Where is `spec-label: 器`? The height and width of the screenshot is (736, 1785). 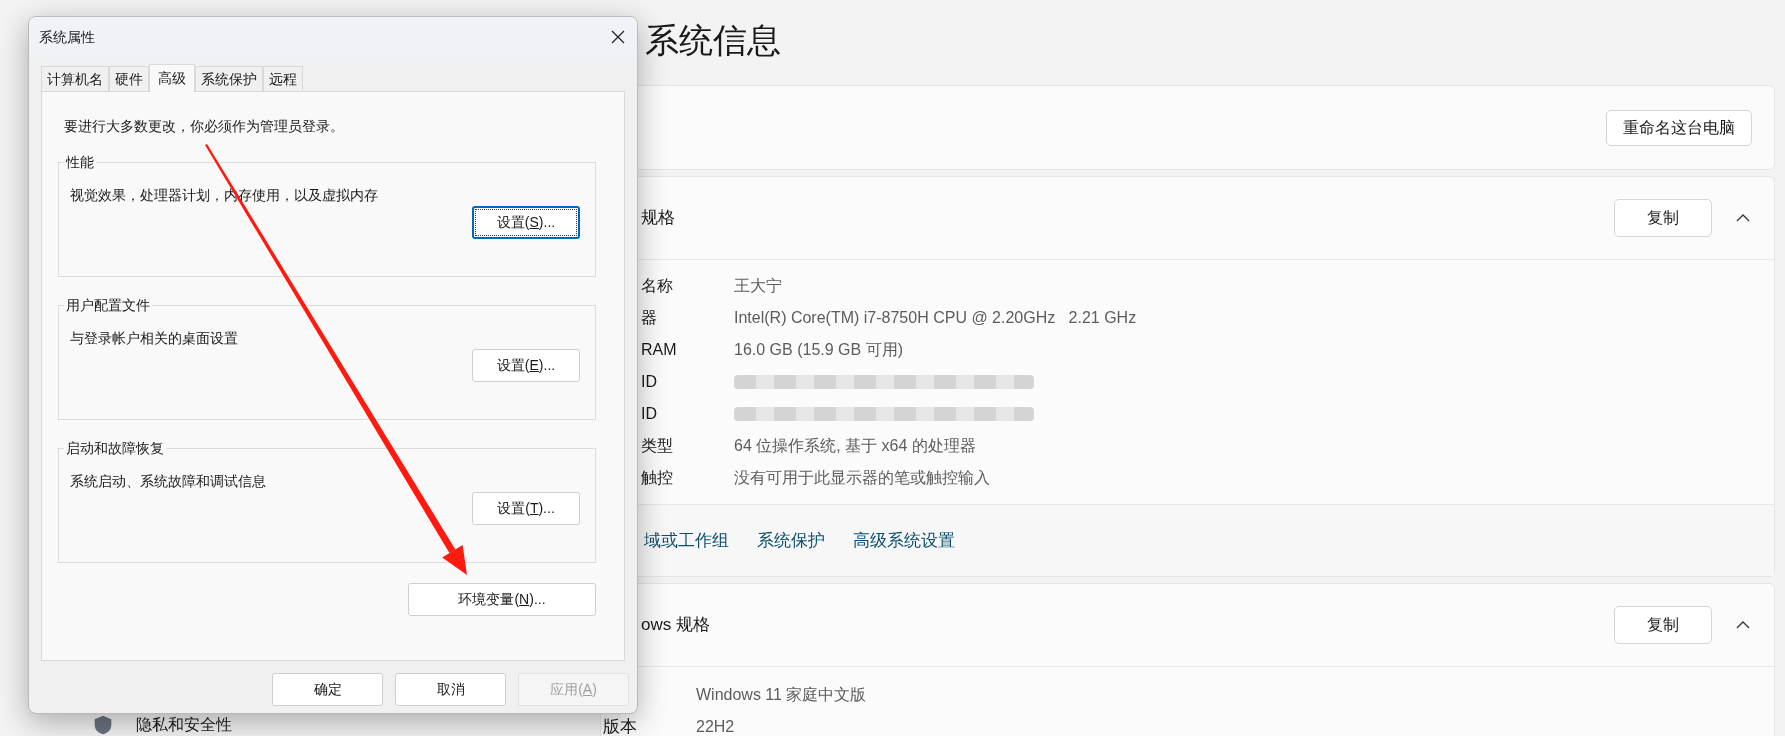 spec-label: 器 is located at coordinates (649, 317).